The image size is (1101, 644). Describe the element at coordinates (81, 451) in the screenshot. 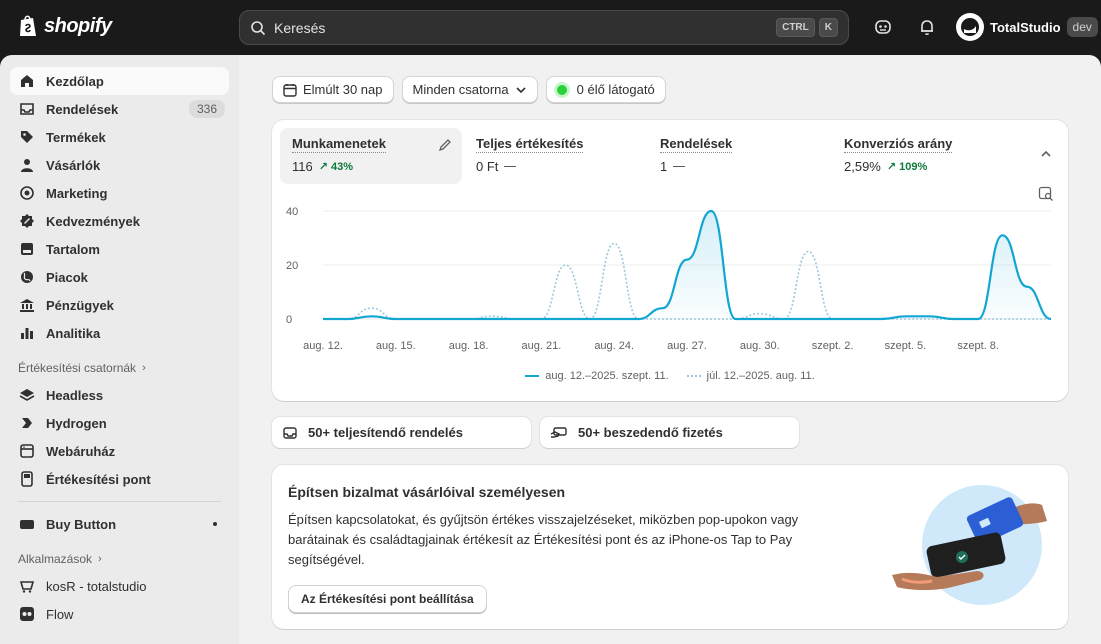

I see `sidebar-item-label: Webáruház` at that location.